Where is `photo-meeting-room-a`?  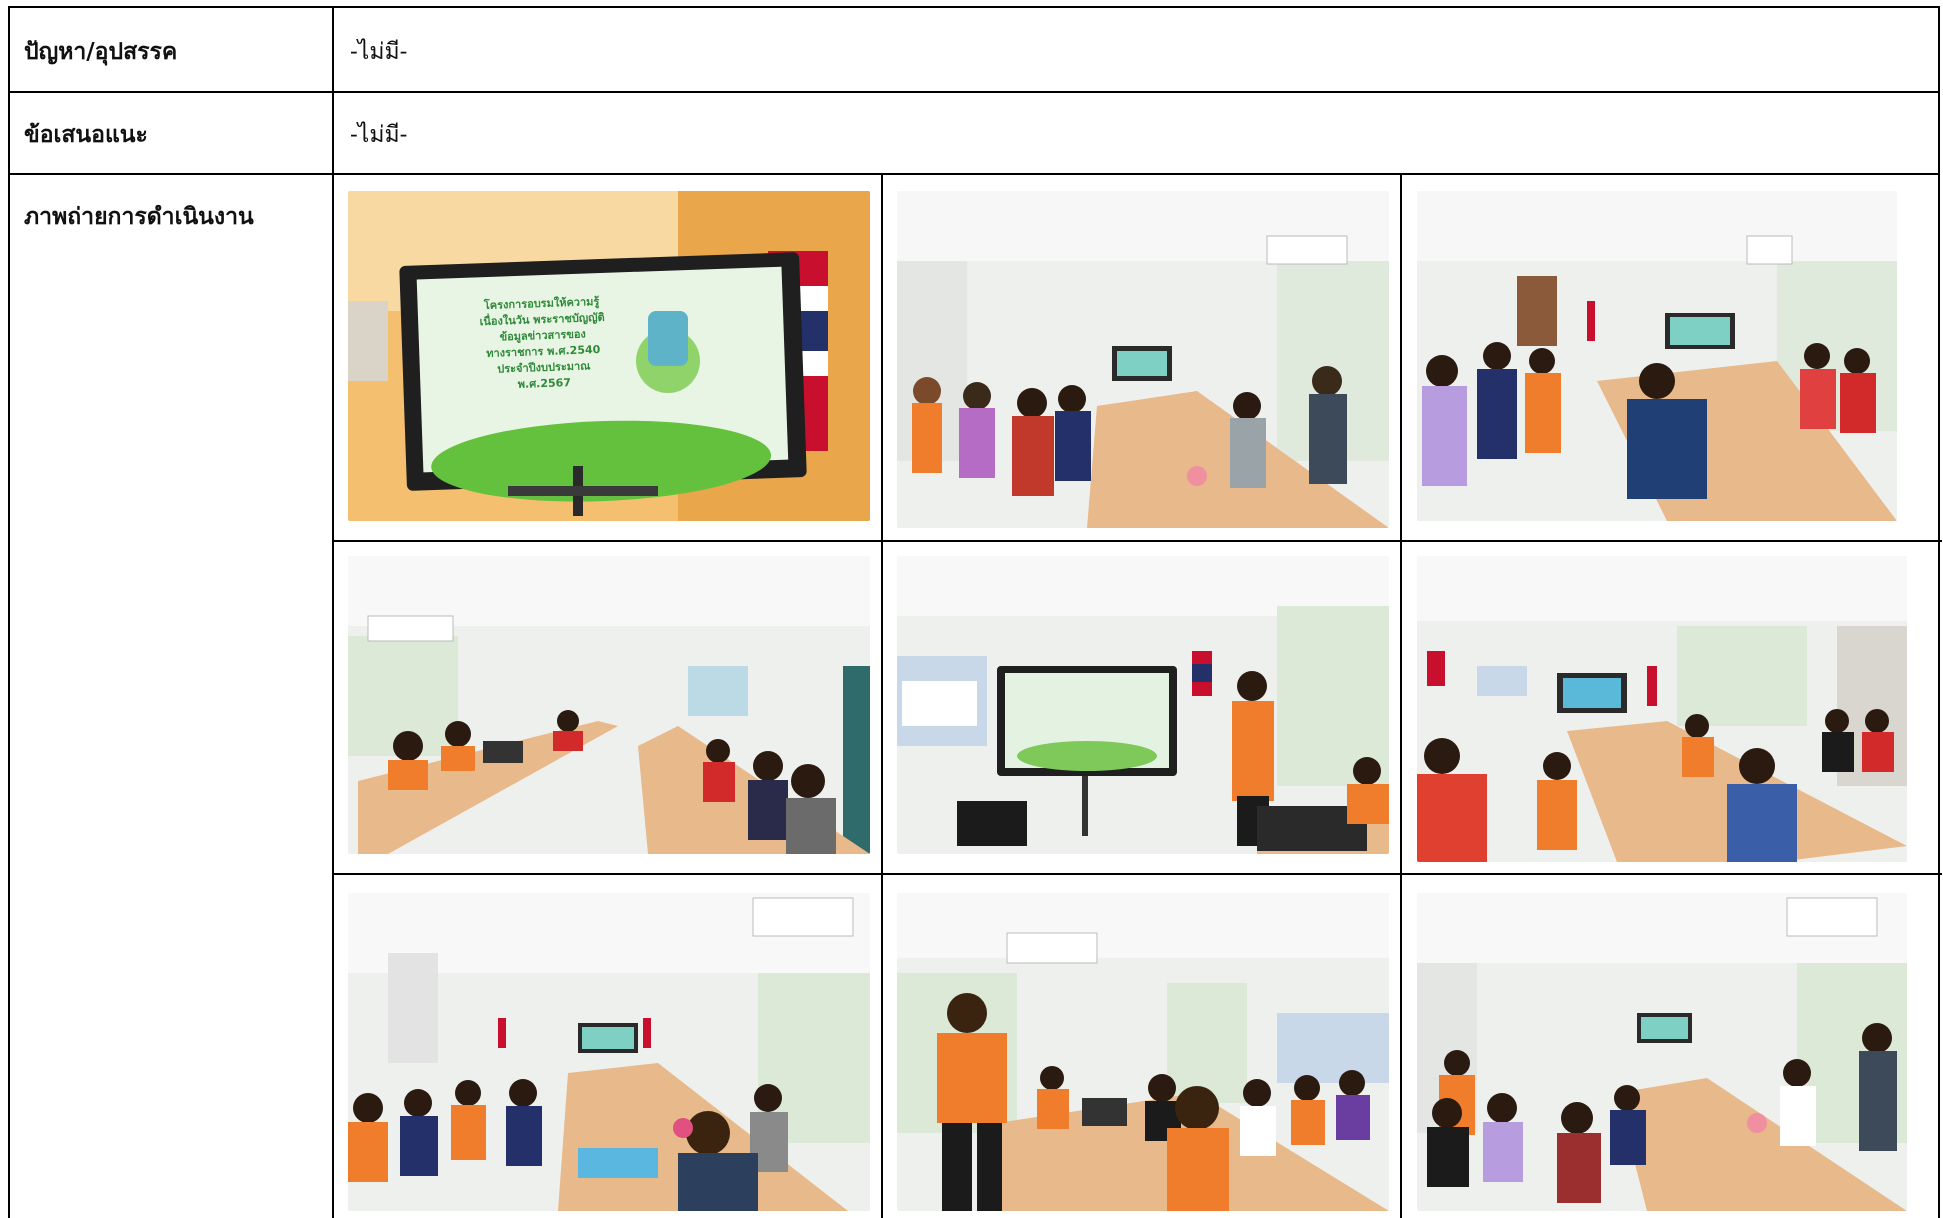 photo-meeting-room-a is located at coordinates (1657, 356).